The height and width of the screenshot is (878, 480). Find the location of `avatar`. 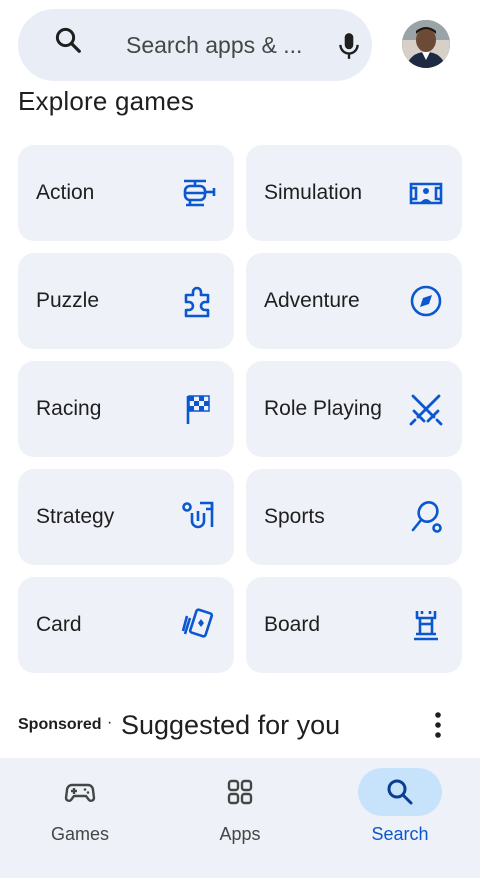

avatar is located at coordinates (426, 44).